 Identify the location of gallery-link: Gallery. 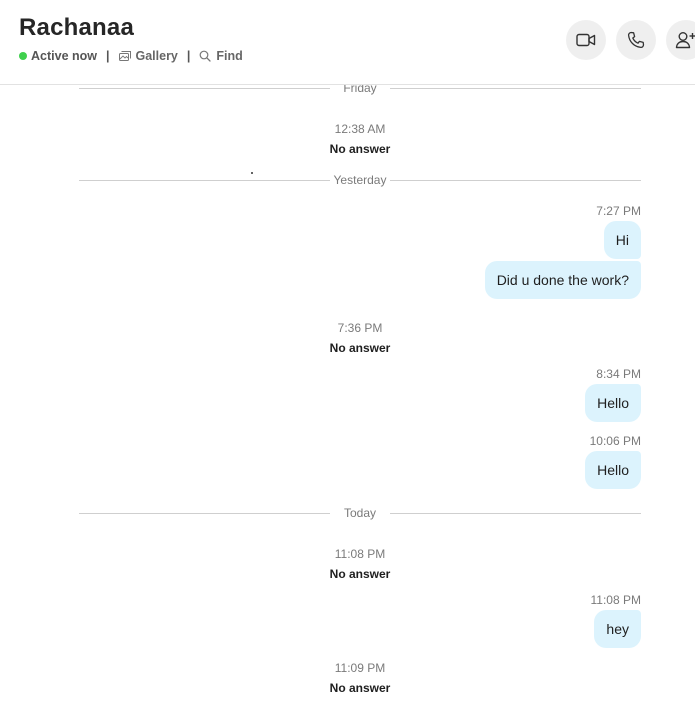
(148, 56).